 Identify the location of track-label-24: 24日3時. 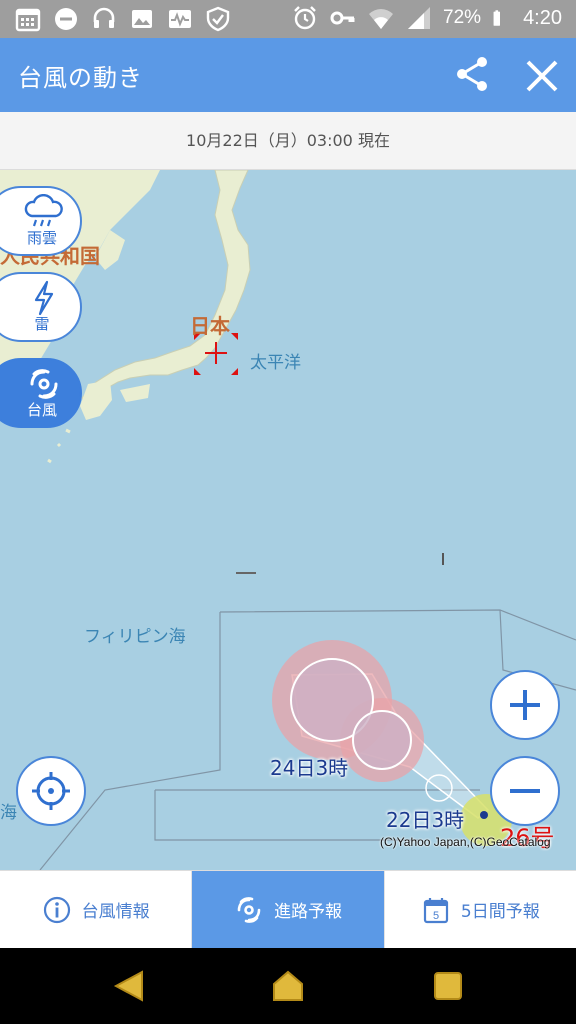
(309, 768).